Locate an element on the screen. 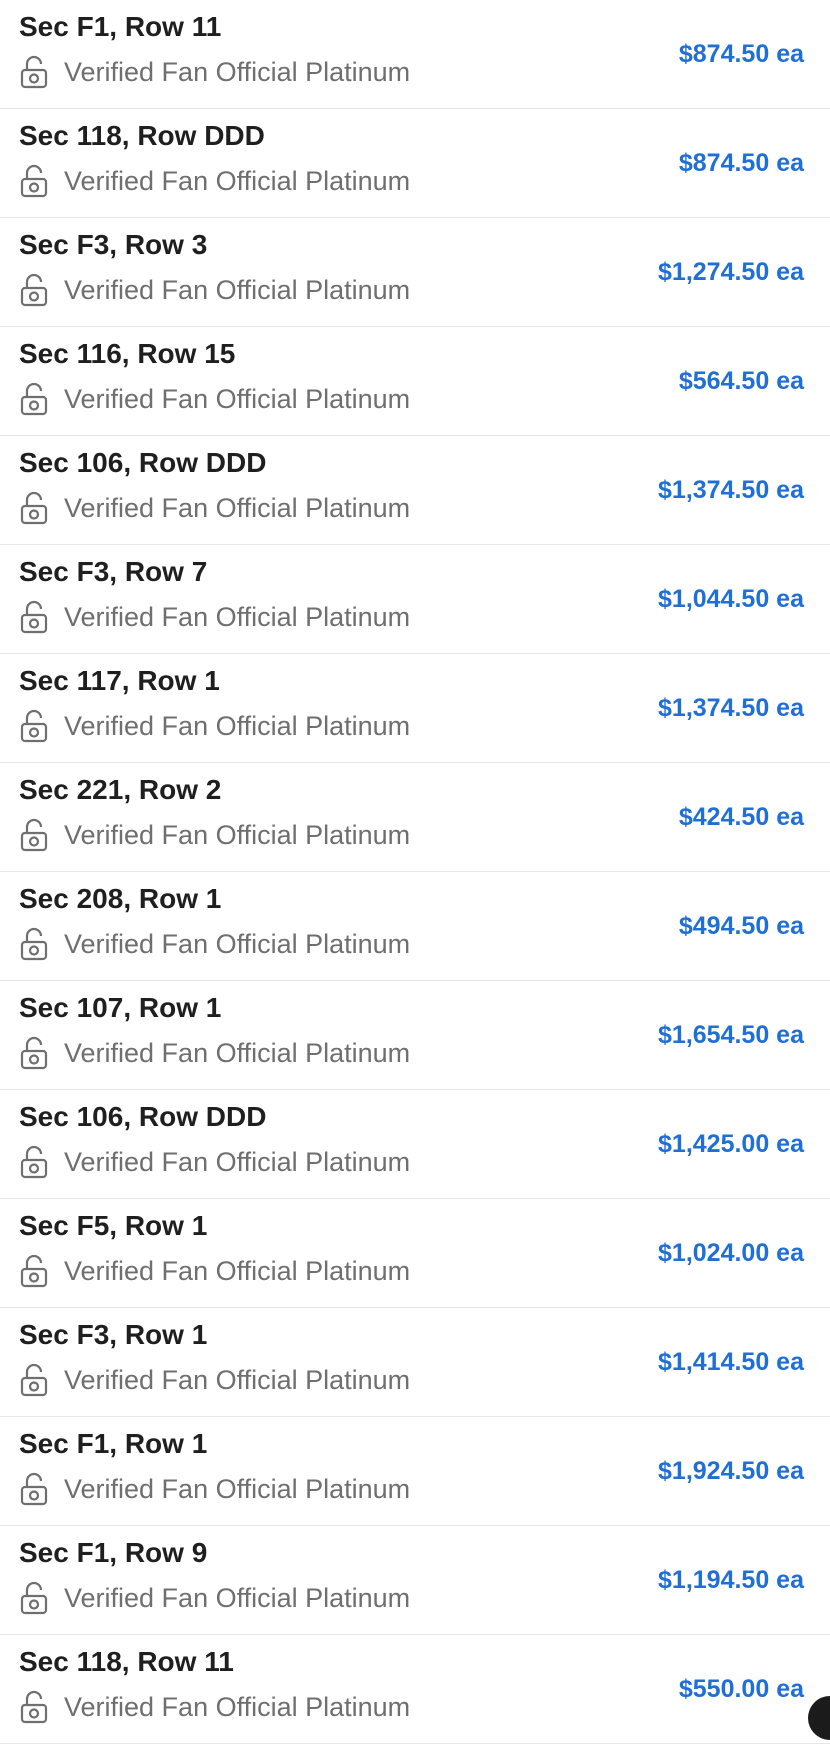 The height and width of the screenshot is (1744, 830). section-row-label: Sec 118, Row DDD is located at coordinates (142, 135).